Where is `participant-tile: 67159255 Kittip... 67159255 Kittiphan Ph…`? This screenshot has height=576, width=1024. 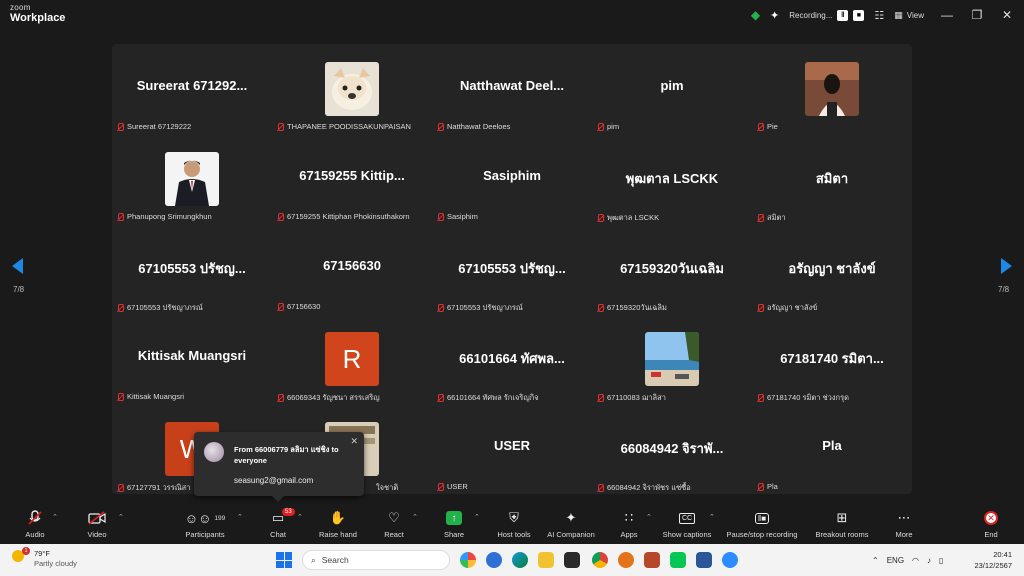 participant-tile: 67159255 Kittip... 67159255 Kittiphan Ph… is located at coordinates (352, 179).